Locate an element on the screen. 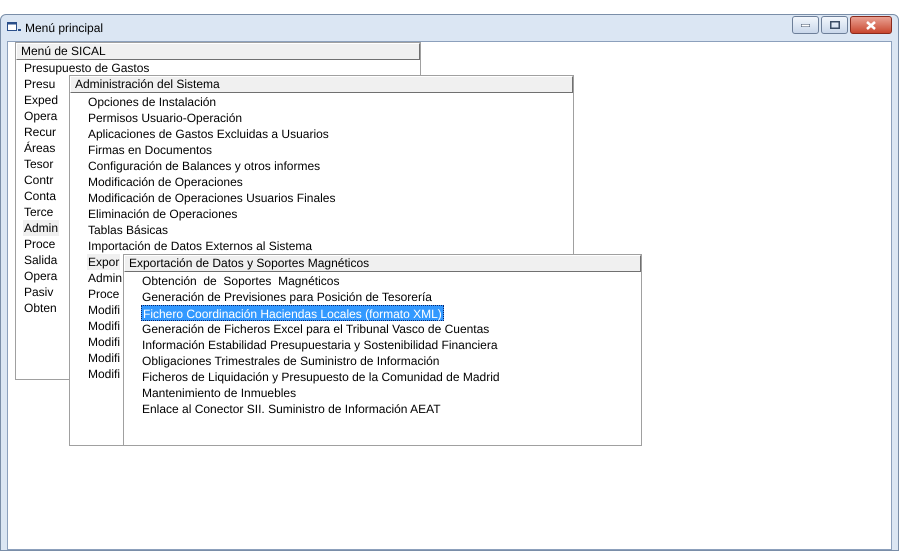 This screenshot has width=899, height=551. menu-item: Exped is located at coordinates (41, 100).